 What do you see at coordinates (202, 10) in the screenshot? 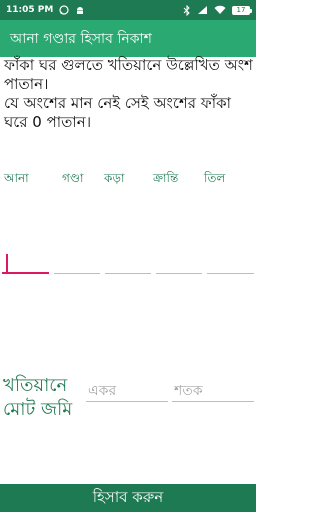
I see `signal-icon` at bounding box center [202, 10].